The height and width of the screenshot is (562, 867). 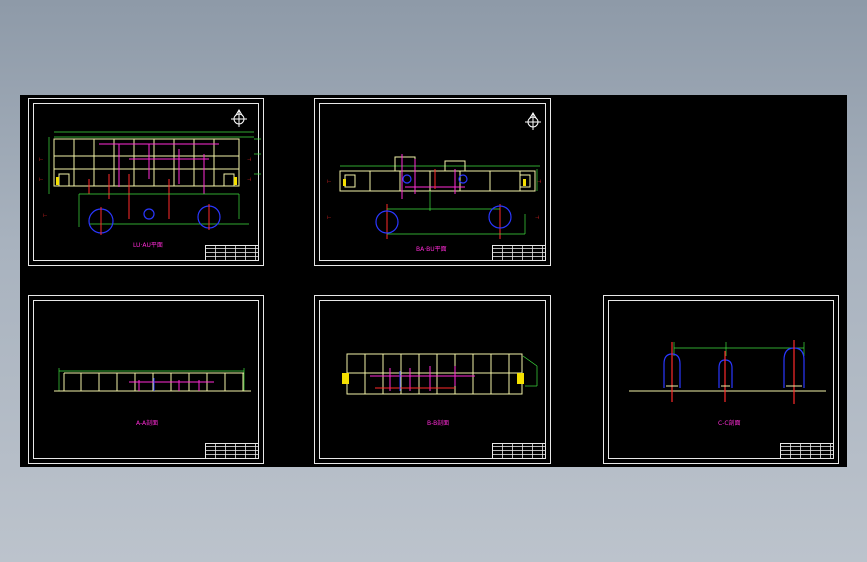 What do you see at coordinates (146, 182) in the screenshot?
I see `drawing-sheet-plan-1: ⊢ ⊢ ⊣ ⊣ ⊢ LU·AU平面` at bounding box center [146, 182].